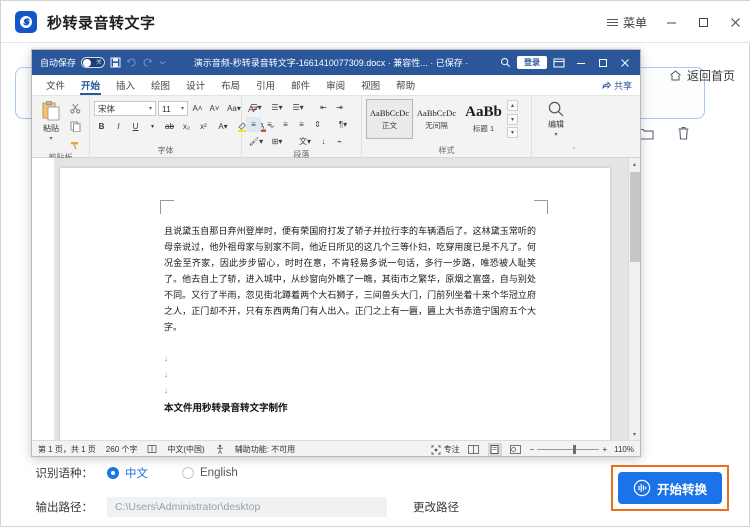 Image resolution: width=750 pixels, height=527 pixels. Describe the element at coordinates (152, 450) in the screenshot. I see `proofing-icon` at that location.